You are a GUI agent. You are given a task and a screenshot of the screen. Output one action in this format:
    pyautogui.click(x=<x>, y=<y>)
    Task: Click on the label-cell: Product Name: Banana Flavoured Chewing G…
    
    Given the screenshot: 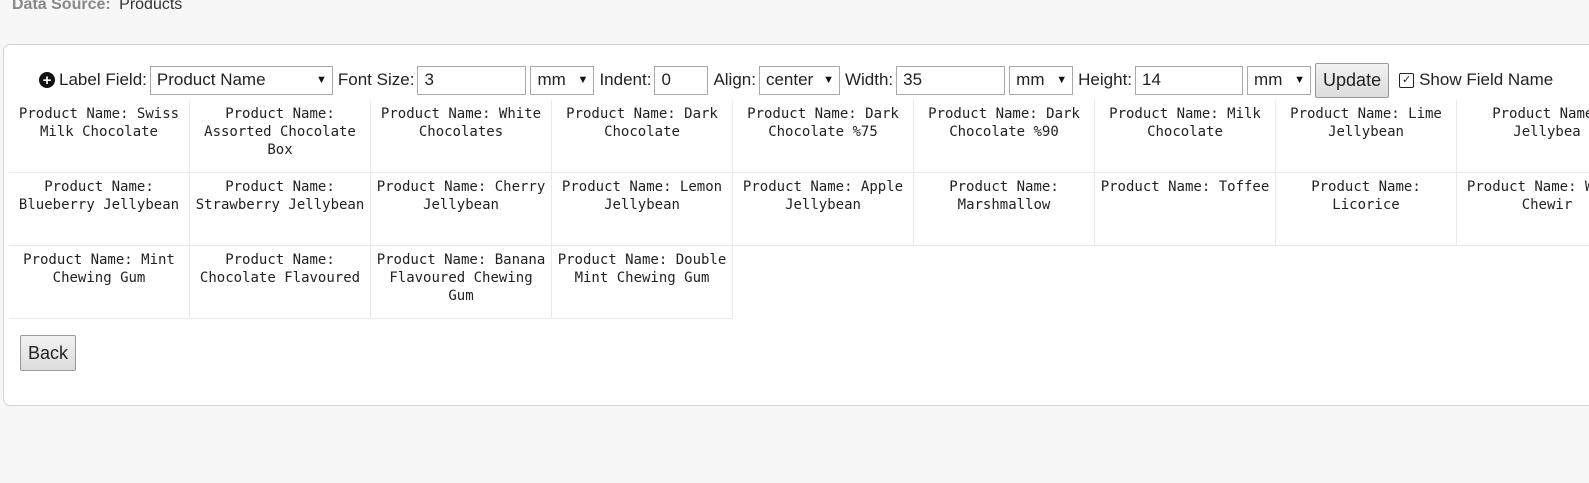 What is the action you would take?
    pyautogui.click(x=461, y=282)
    